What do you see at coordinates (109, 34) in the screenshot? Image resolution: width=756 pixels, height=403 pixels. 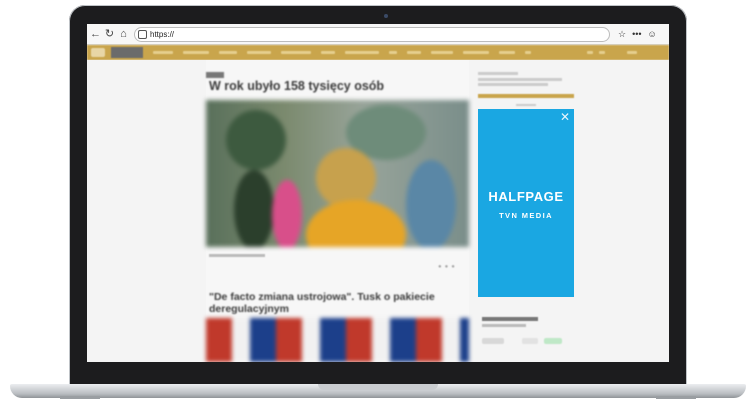 I see `reload-icon: ↻` at bounding box center [109, 34].